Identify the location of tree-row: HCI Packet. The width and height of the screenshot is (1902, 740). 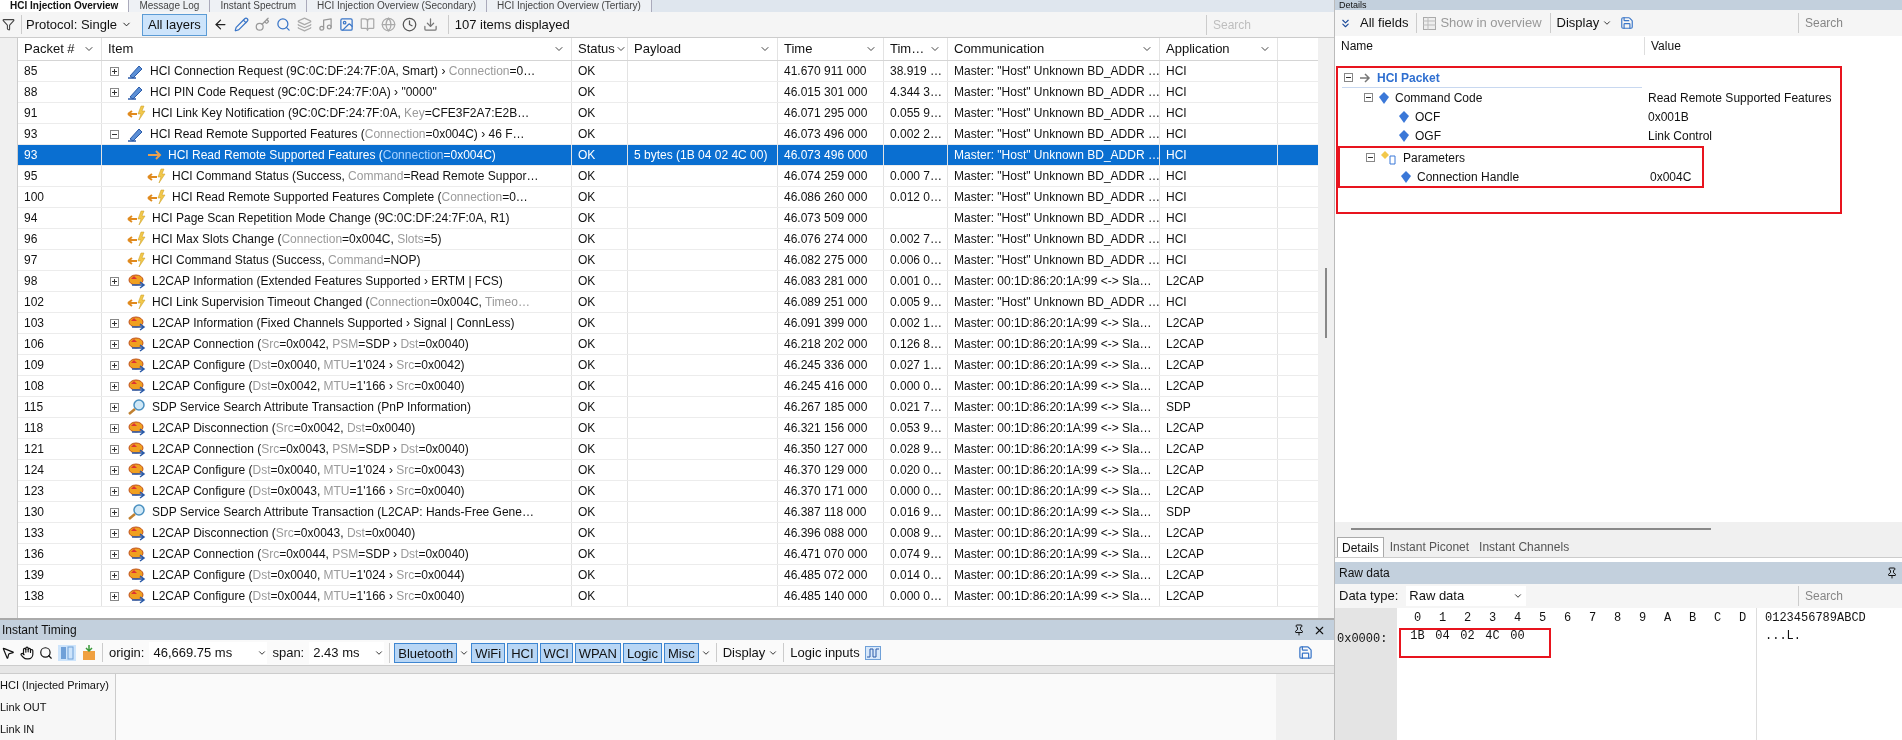
(1589, 77).